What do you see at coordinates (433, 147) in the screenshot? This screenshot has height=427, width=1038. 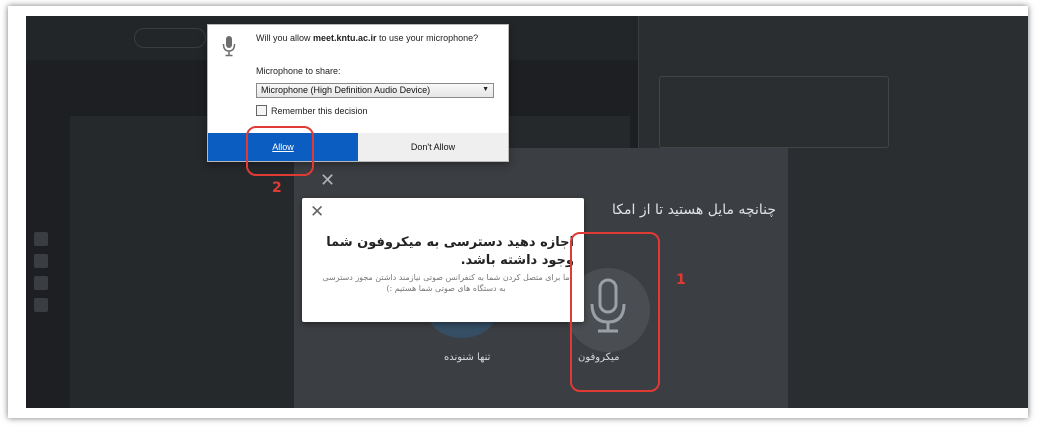 I see `dont-allow-button: Don't Allow` at bounding box center [433, 147].